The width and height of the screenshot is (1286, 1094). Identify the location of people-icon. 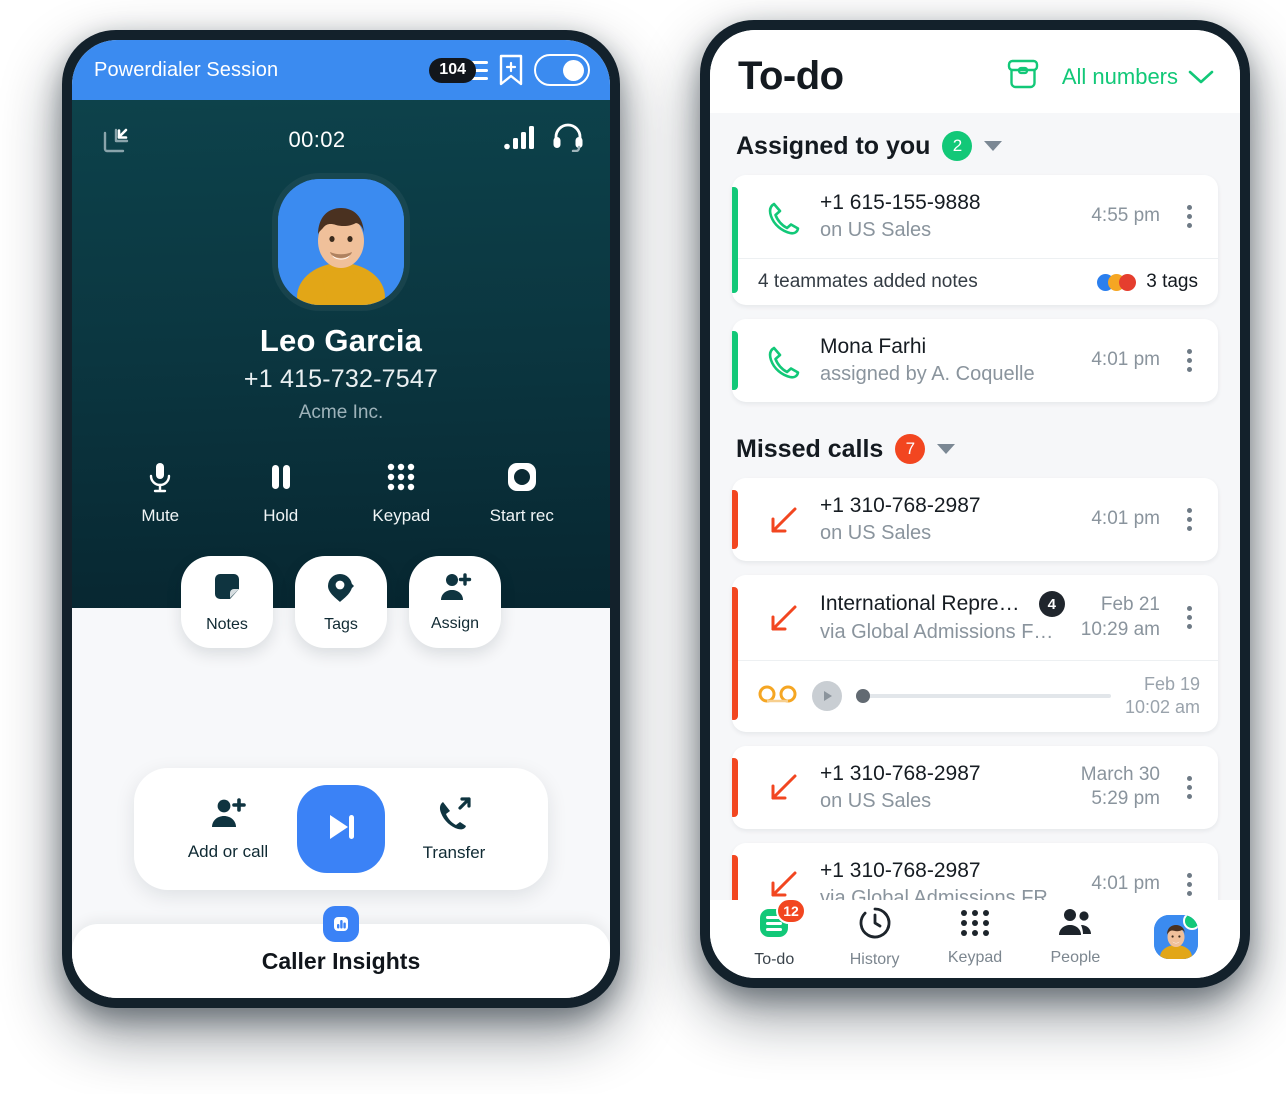
(1075, 925).